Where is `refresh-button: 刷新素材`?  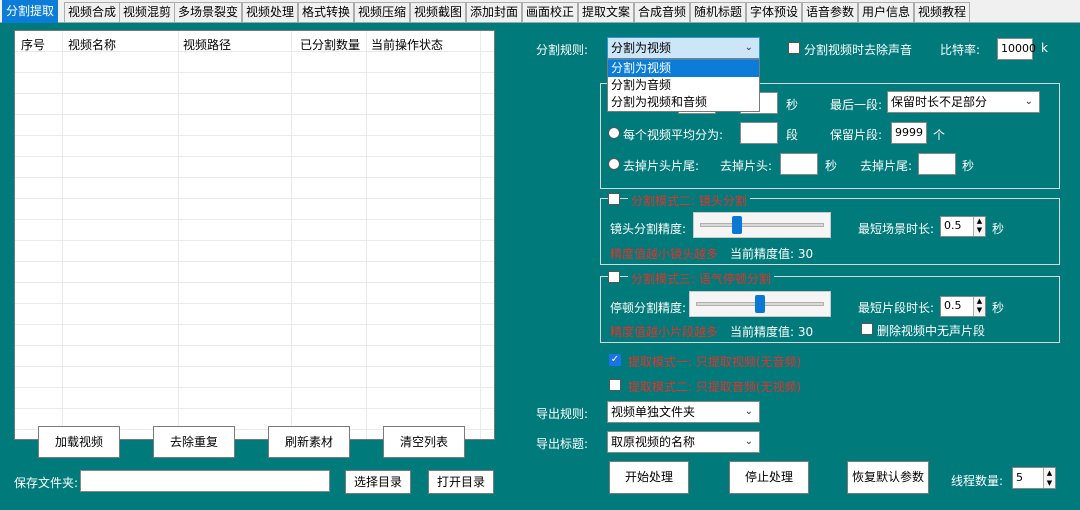
refresh-button: 刷新素材 is located at coordinates (309, 442).